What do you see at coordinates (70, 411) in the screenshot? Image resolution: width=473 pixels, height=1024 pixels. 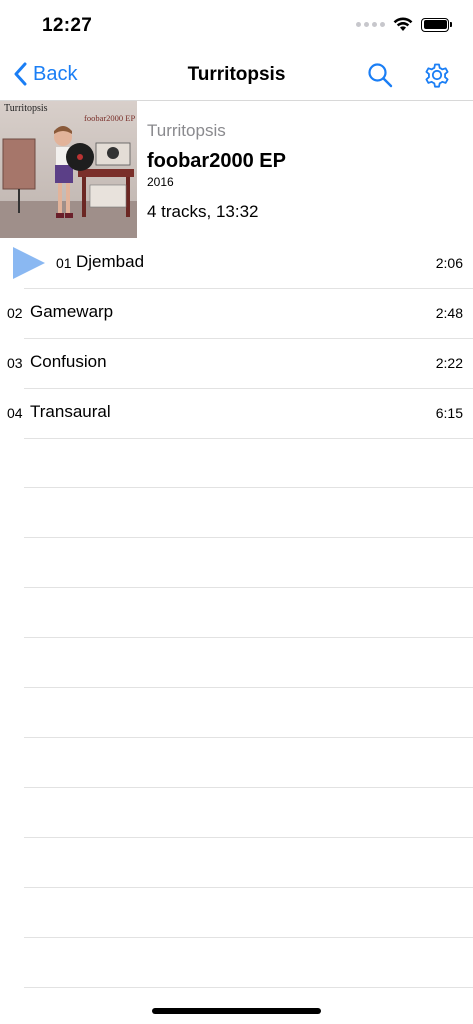 I see `track-title: Transaural` at bounding box center [70, 411].